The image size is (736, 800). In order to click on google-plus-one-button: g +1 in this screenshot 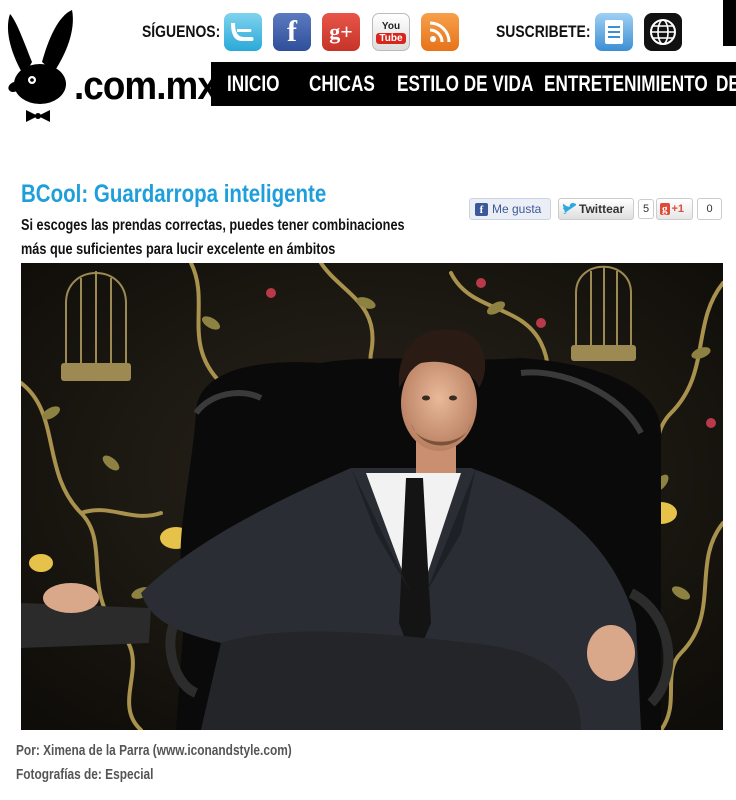, I will do `click(674, 209)`.